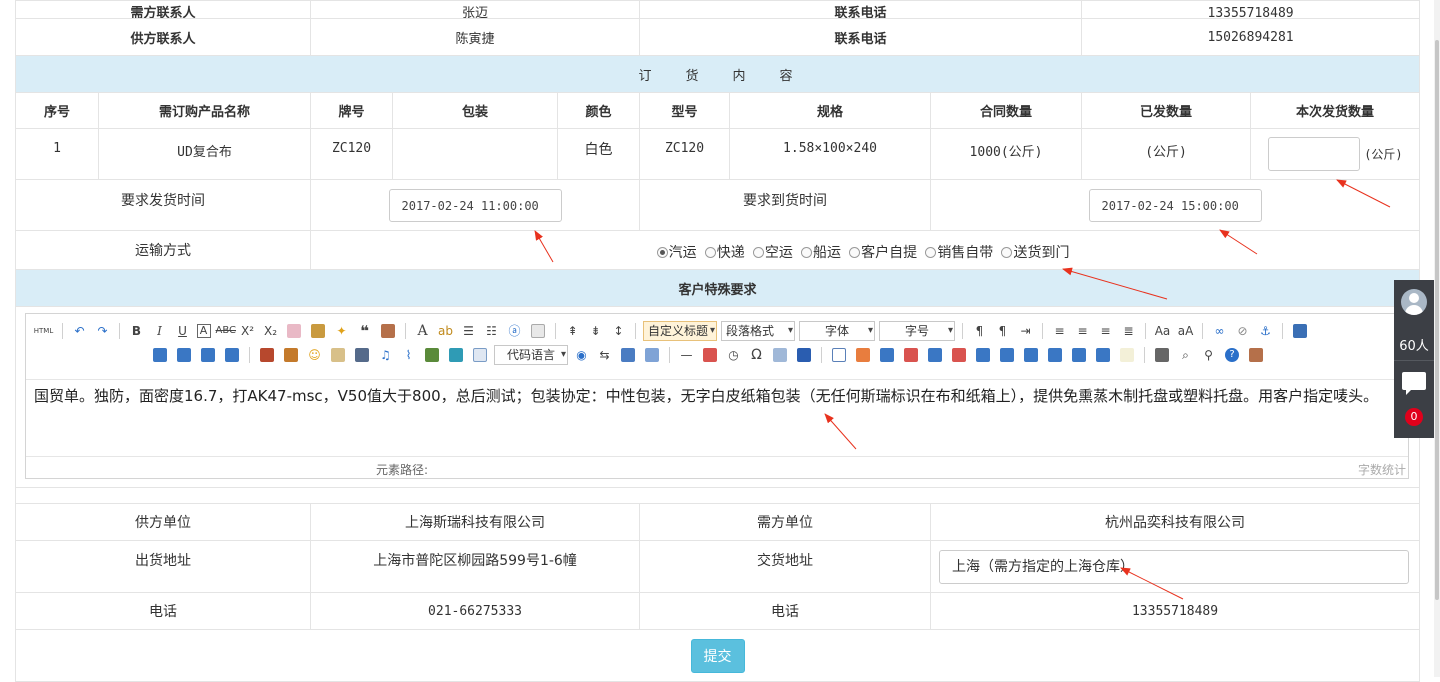  Describe the element at coordinates (619, 331) in the screenshot. I see `line-height-icon: ↕` at that location.